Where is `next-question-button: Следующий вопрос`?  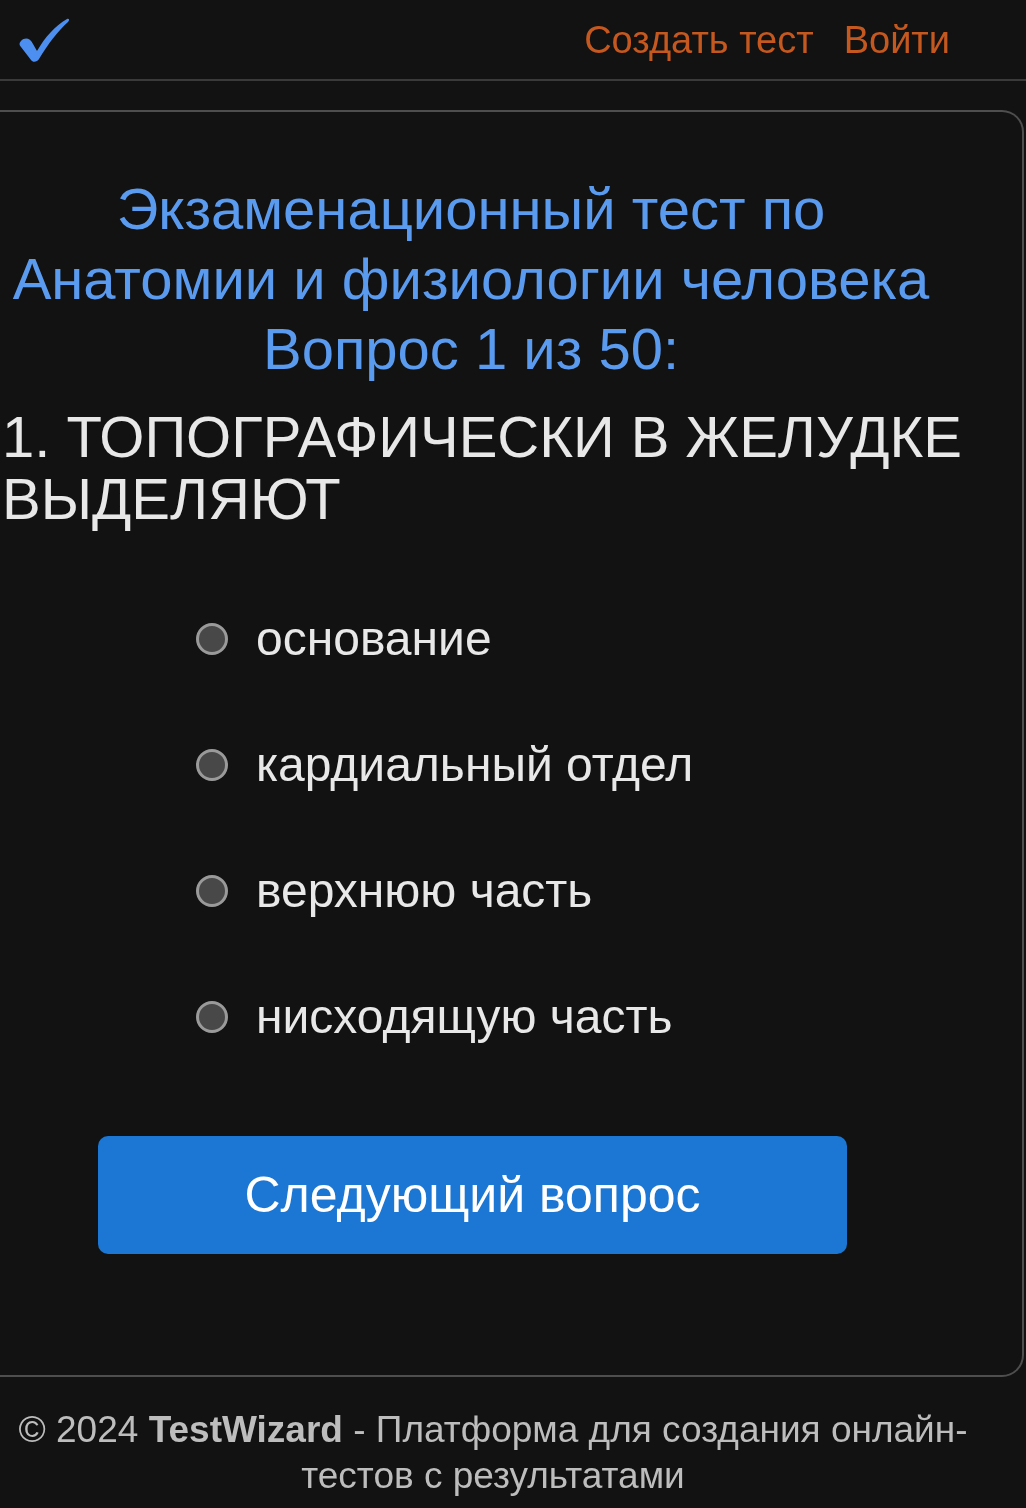 next-question-button: Следующий вопрос is located at coordinates (472, 1195).